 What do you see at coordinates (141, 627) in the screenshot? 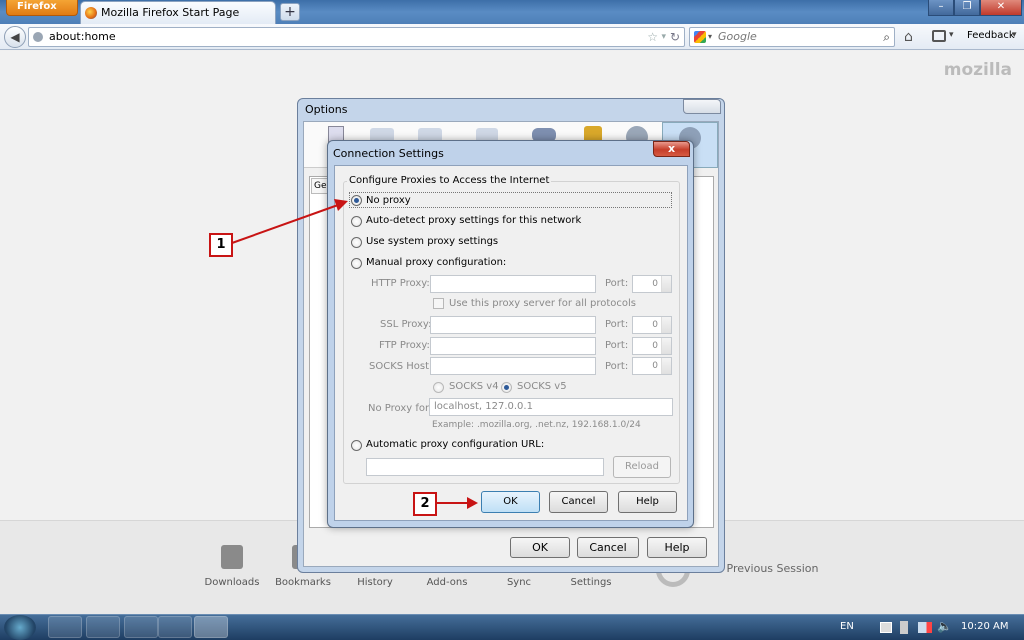
I see `taskbar-media-icon` at bounding box center [141, 627].